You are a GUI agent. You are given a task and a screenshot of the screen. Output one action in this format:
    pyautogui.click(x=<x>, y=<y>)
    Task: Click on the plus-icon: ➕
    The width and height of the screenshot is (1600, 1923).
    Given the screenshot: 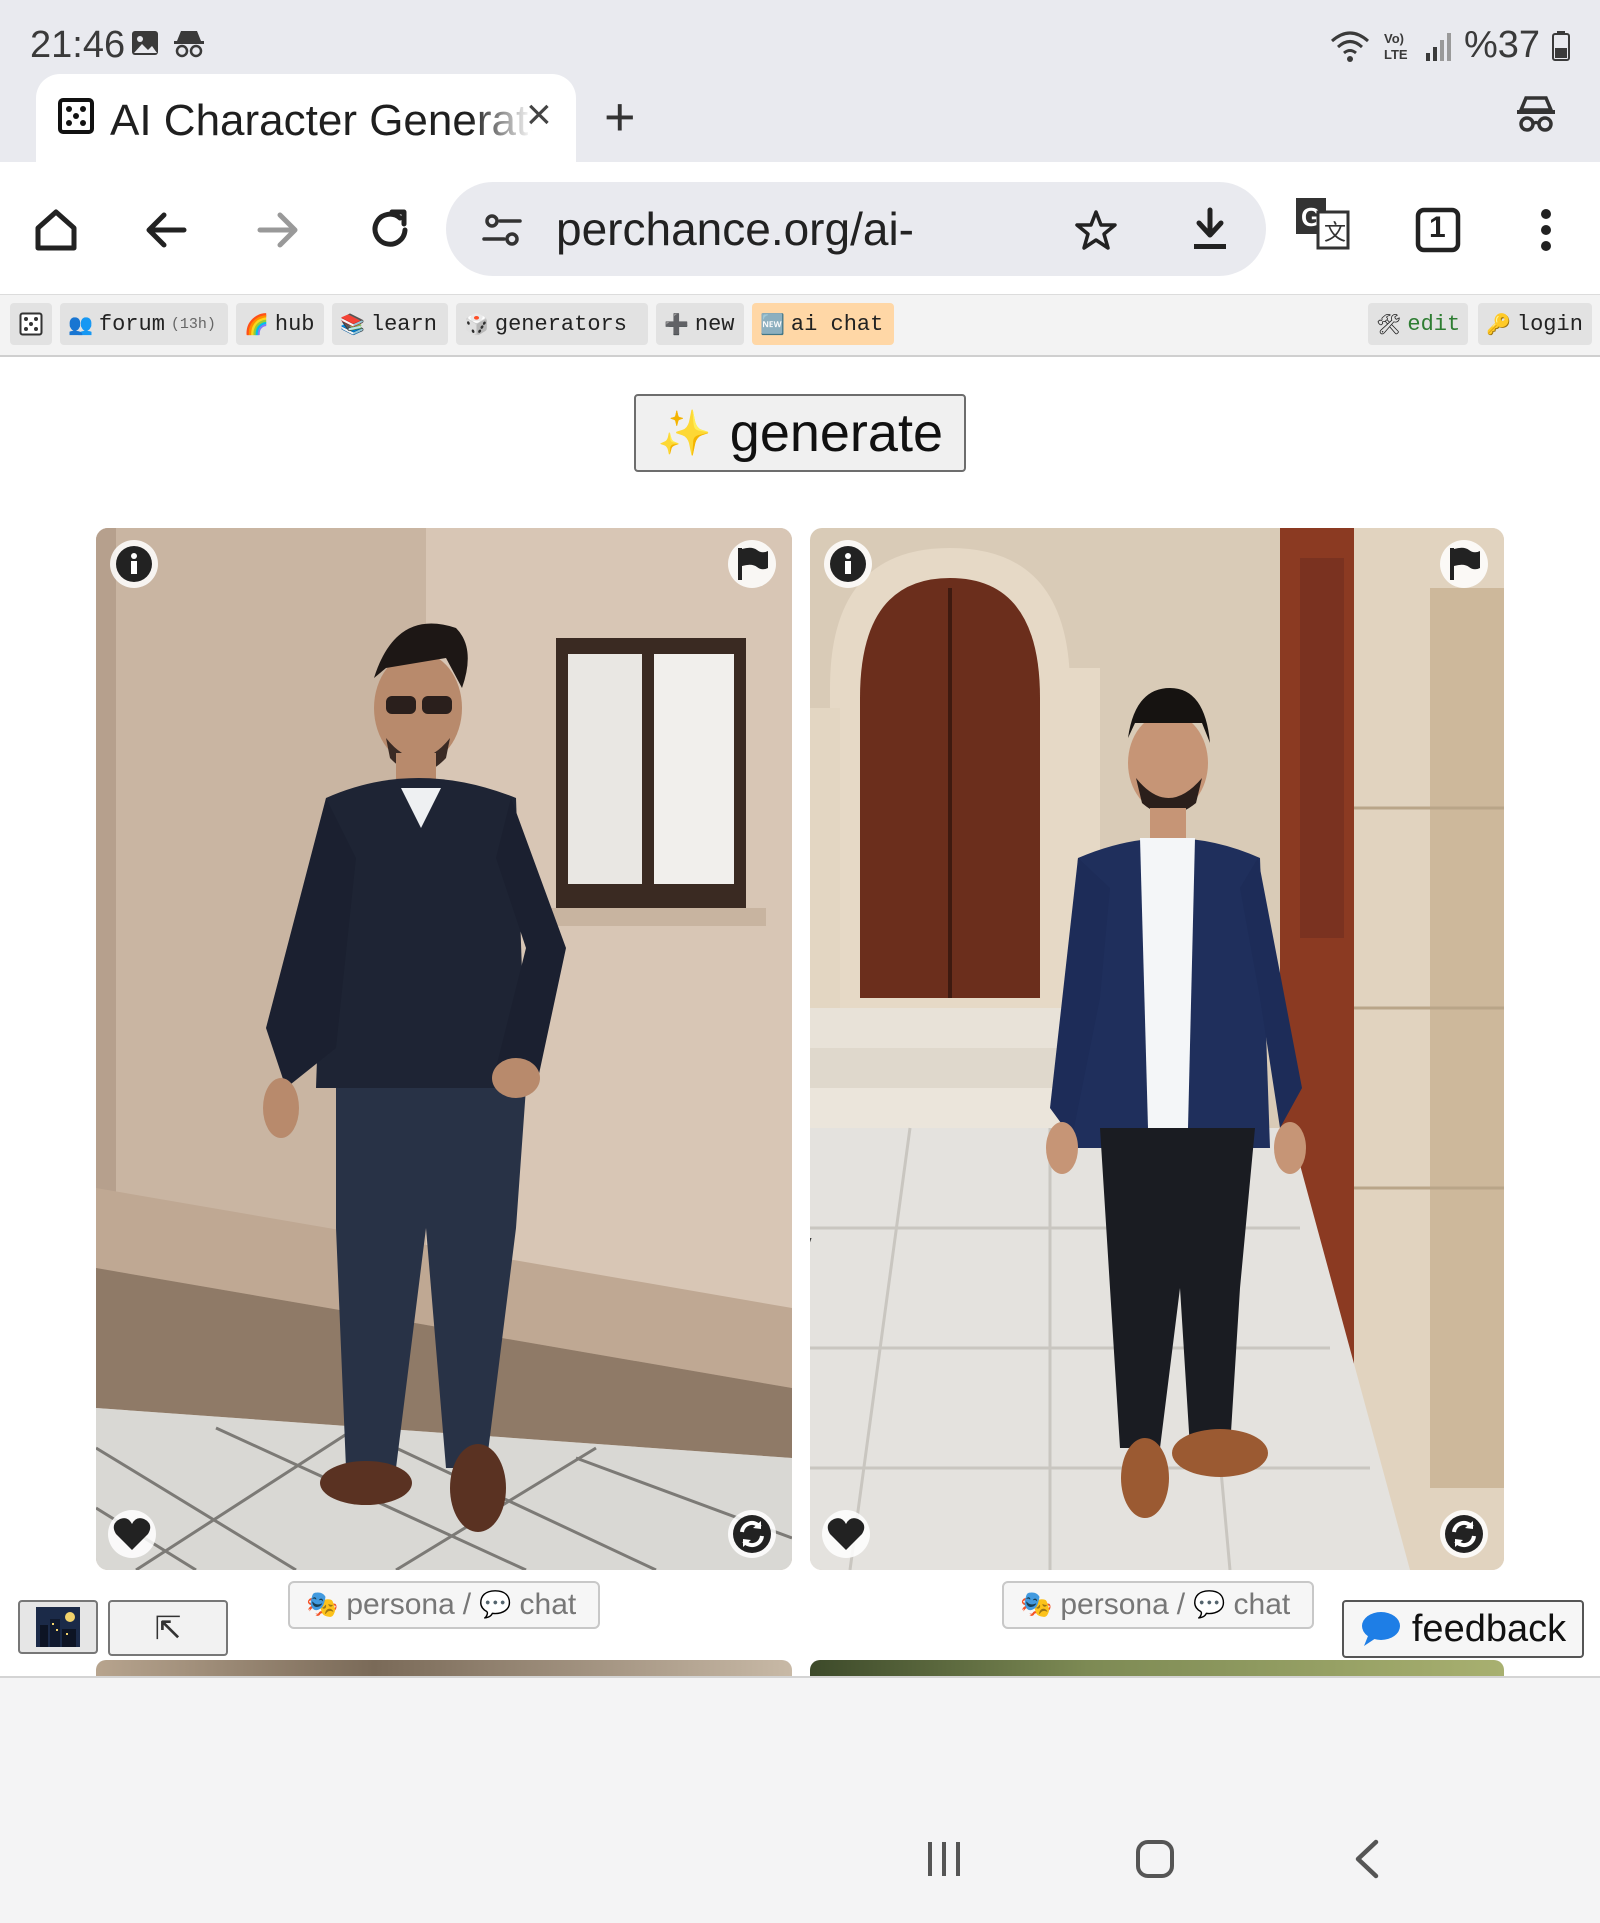 What is the action you would take?
    pyautogui.click(x=676, y=324)
    